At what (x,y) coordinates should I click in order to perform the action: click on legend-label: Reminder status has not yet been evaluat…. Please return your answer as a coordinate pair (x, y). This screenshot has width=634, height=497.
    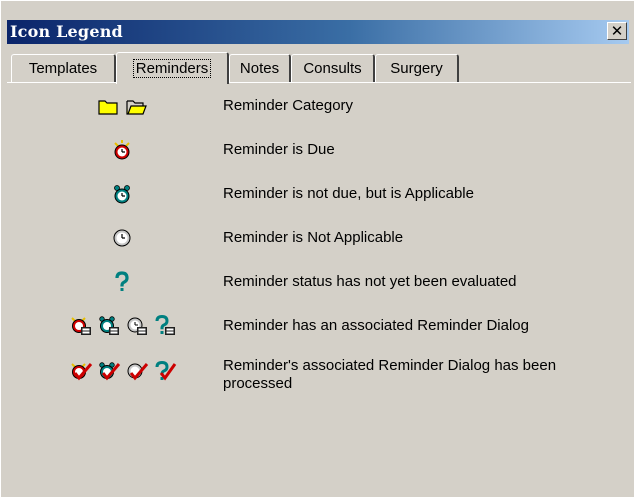
    Looking at the image, I should click on (370, 281).